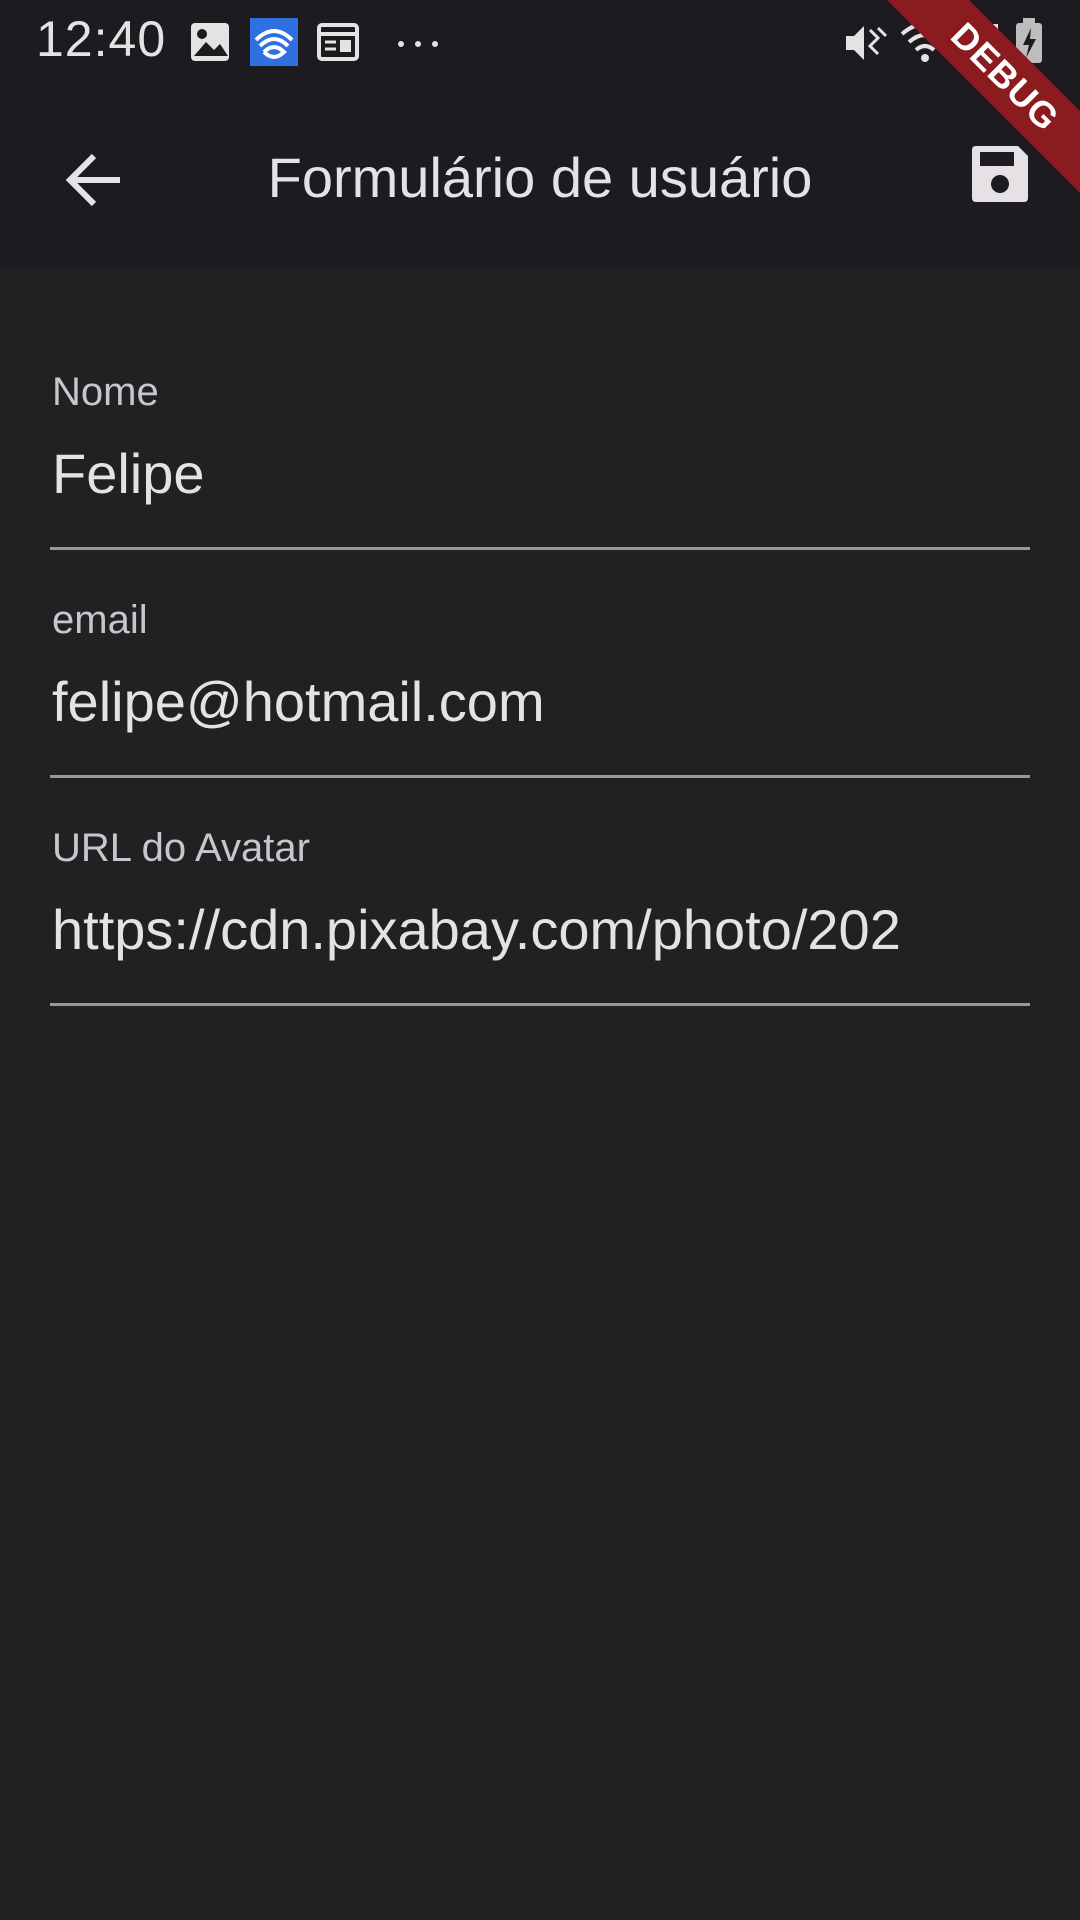 The height and width of the screenshot is (1920, 1080). I want to click on image-icon, so click(210, 44).